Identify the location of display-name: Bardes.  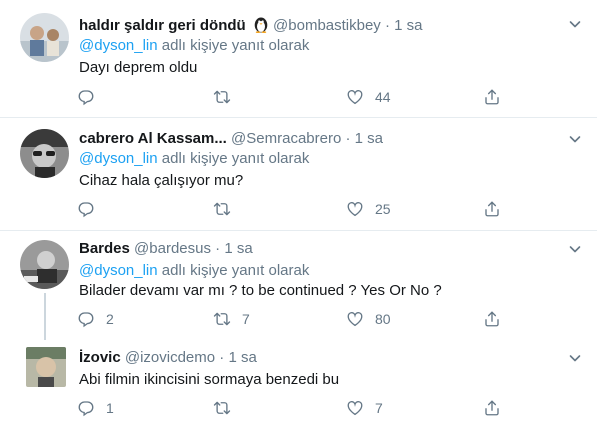
(104, 248).